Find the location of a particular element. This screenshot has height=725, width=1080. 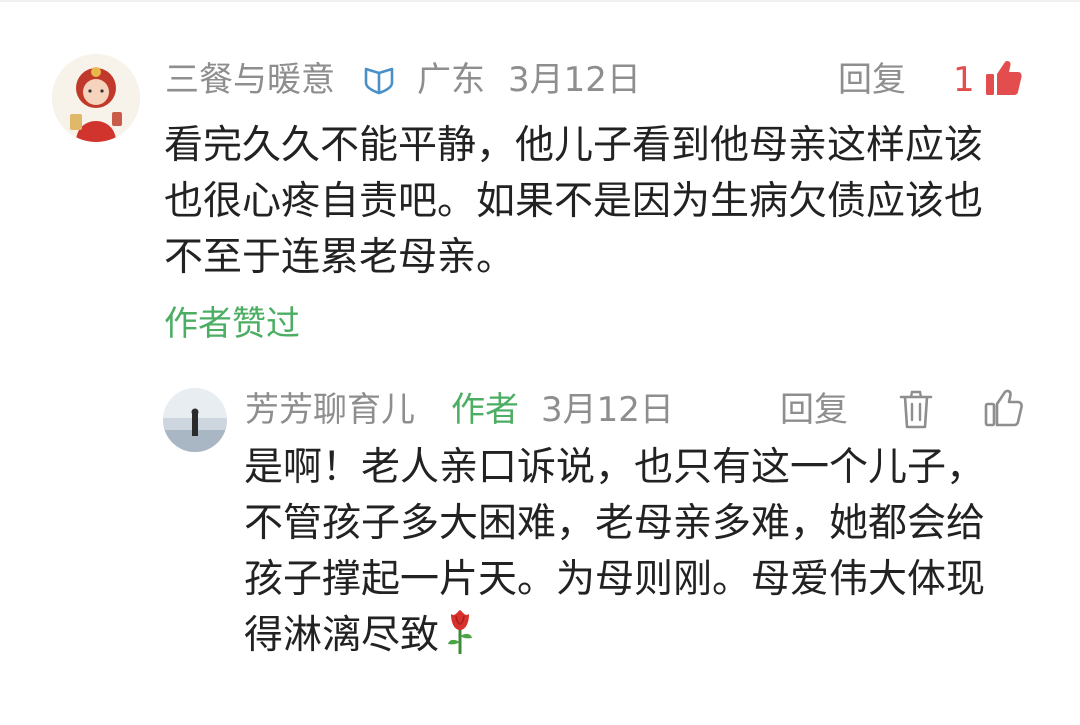

reply-date: 3月12日 is located at coordinates (607, 410).